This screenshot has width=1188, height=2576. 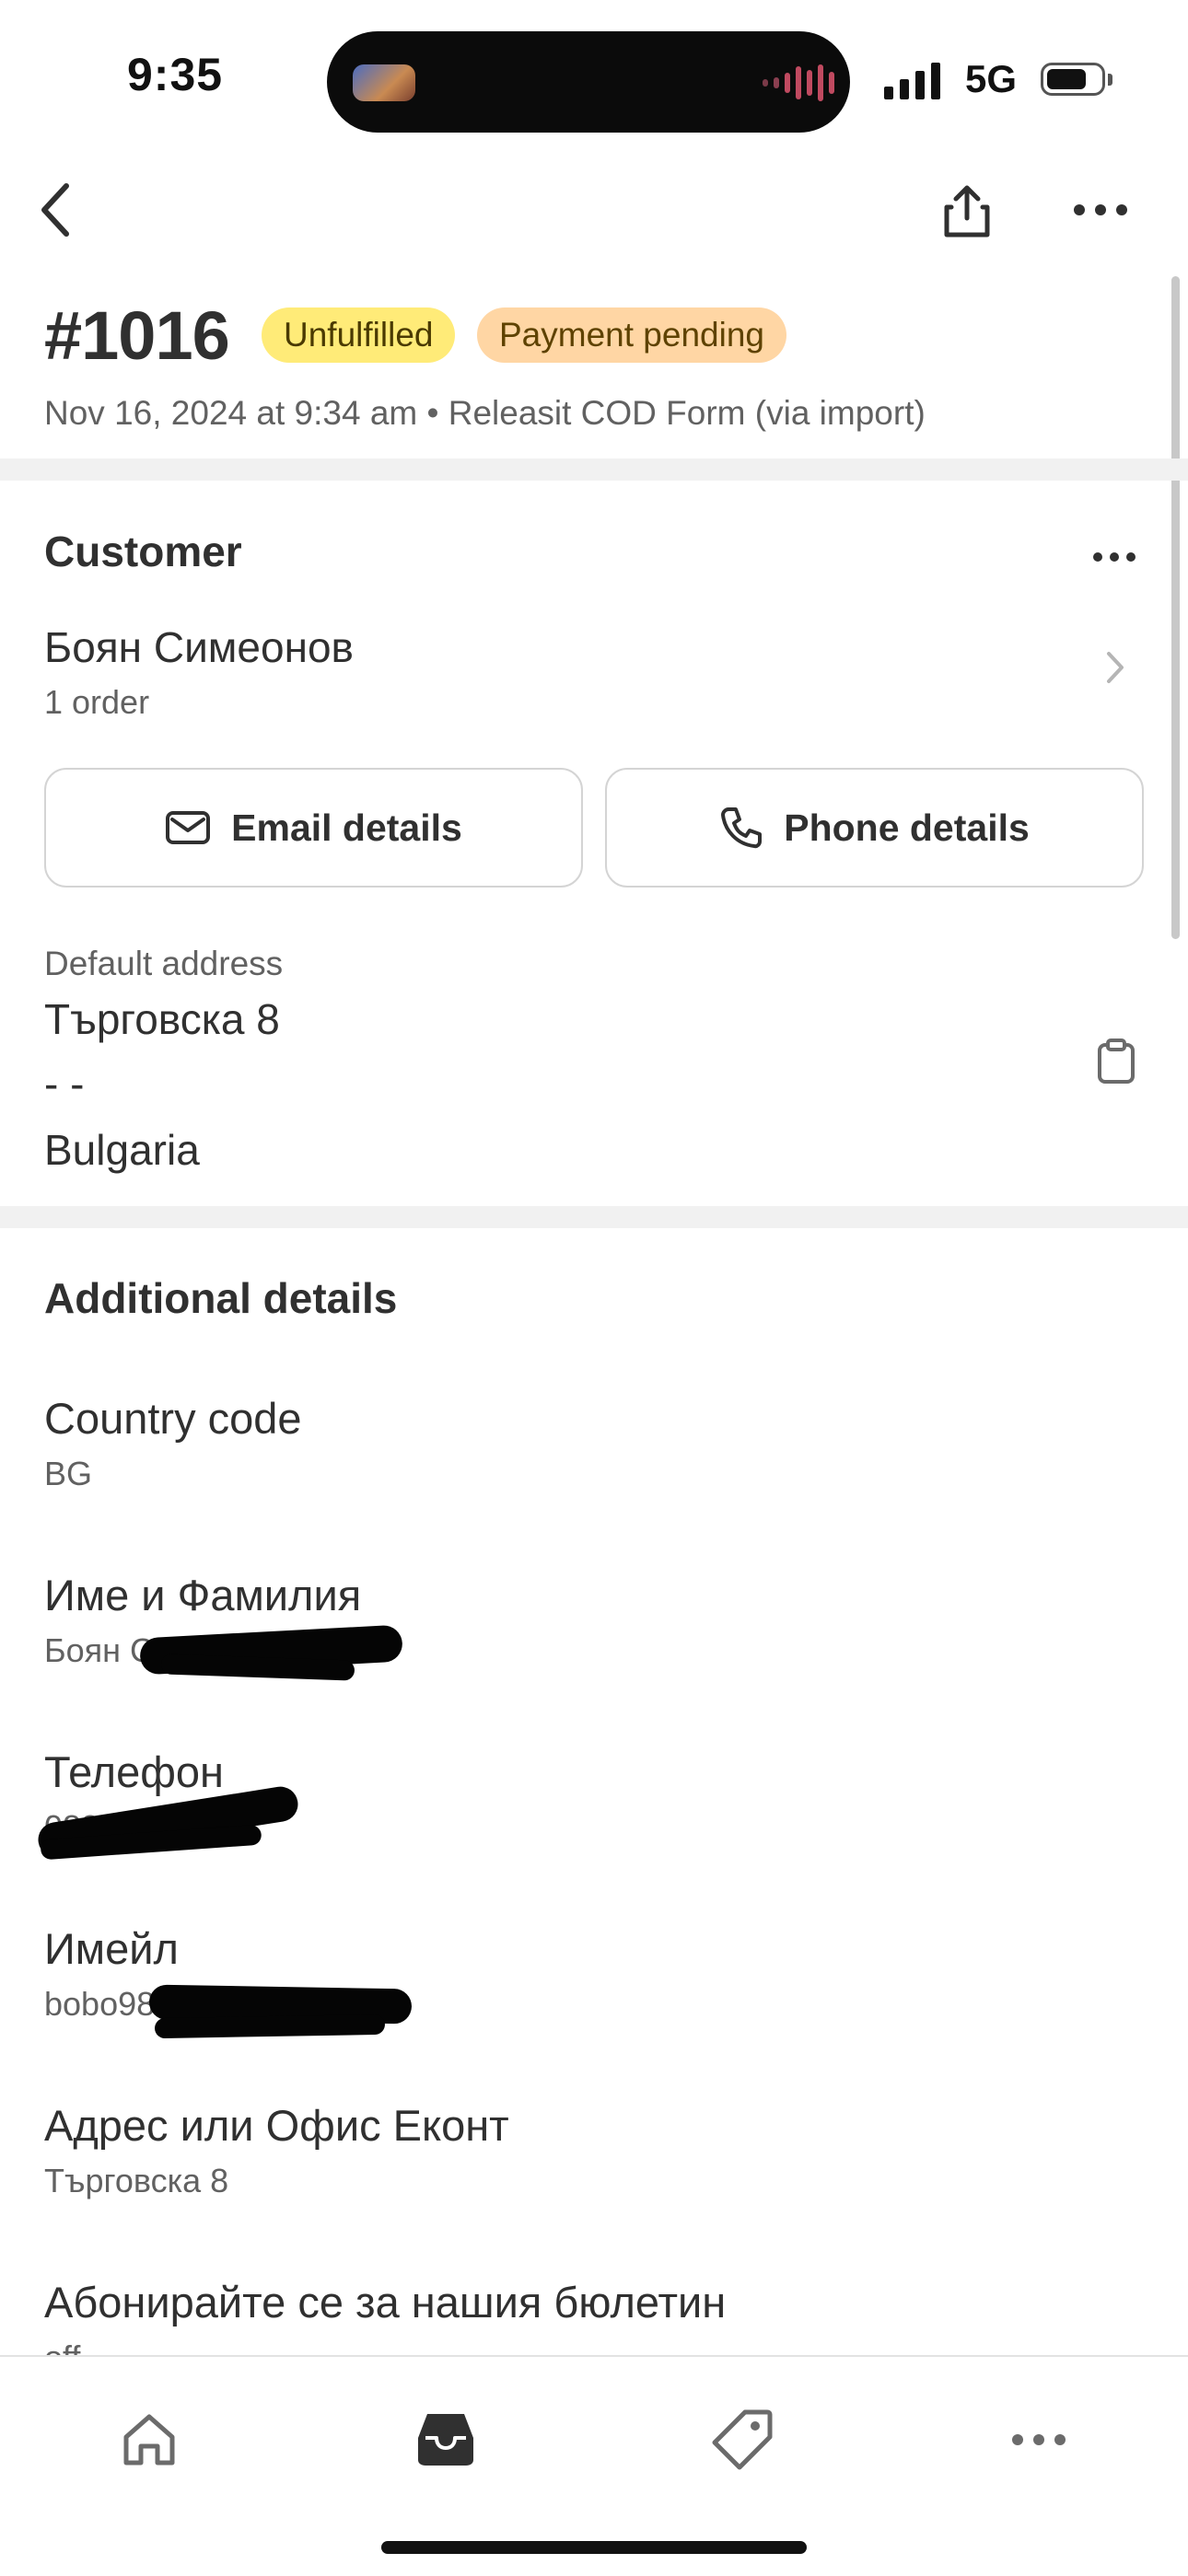 I want to click on orders-icon, so click(x=445, y=2440).